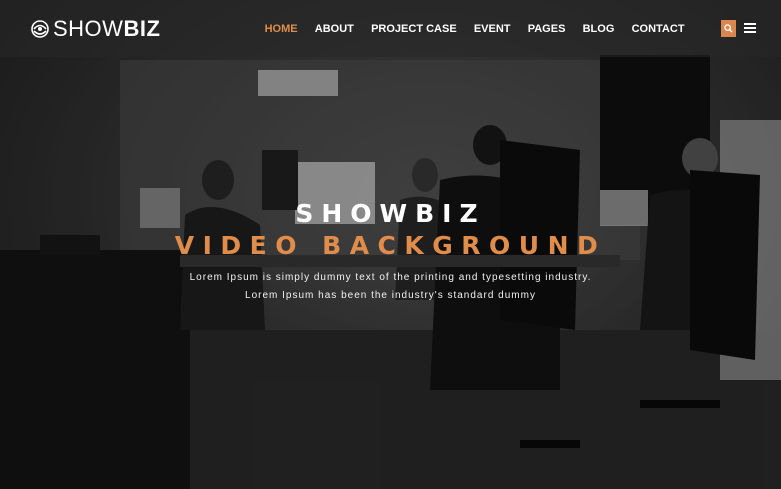  What do you see at coordinates (547, 29) in the screenshot?
I see `nav-pages: PAGES` at bounding box center [547, 29].